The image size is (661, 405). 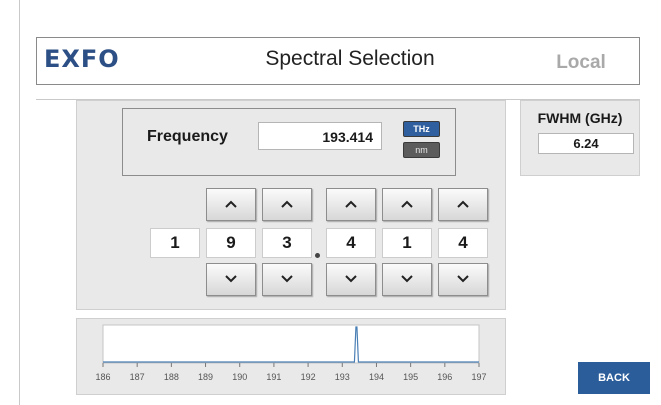 I want to click on spectrum-chart: 186 187 188 189 190 191 192 193 194 195 196 197, so click(x=291, y=353).